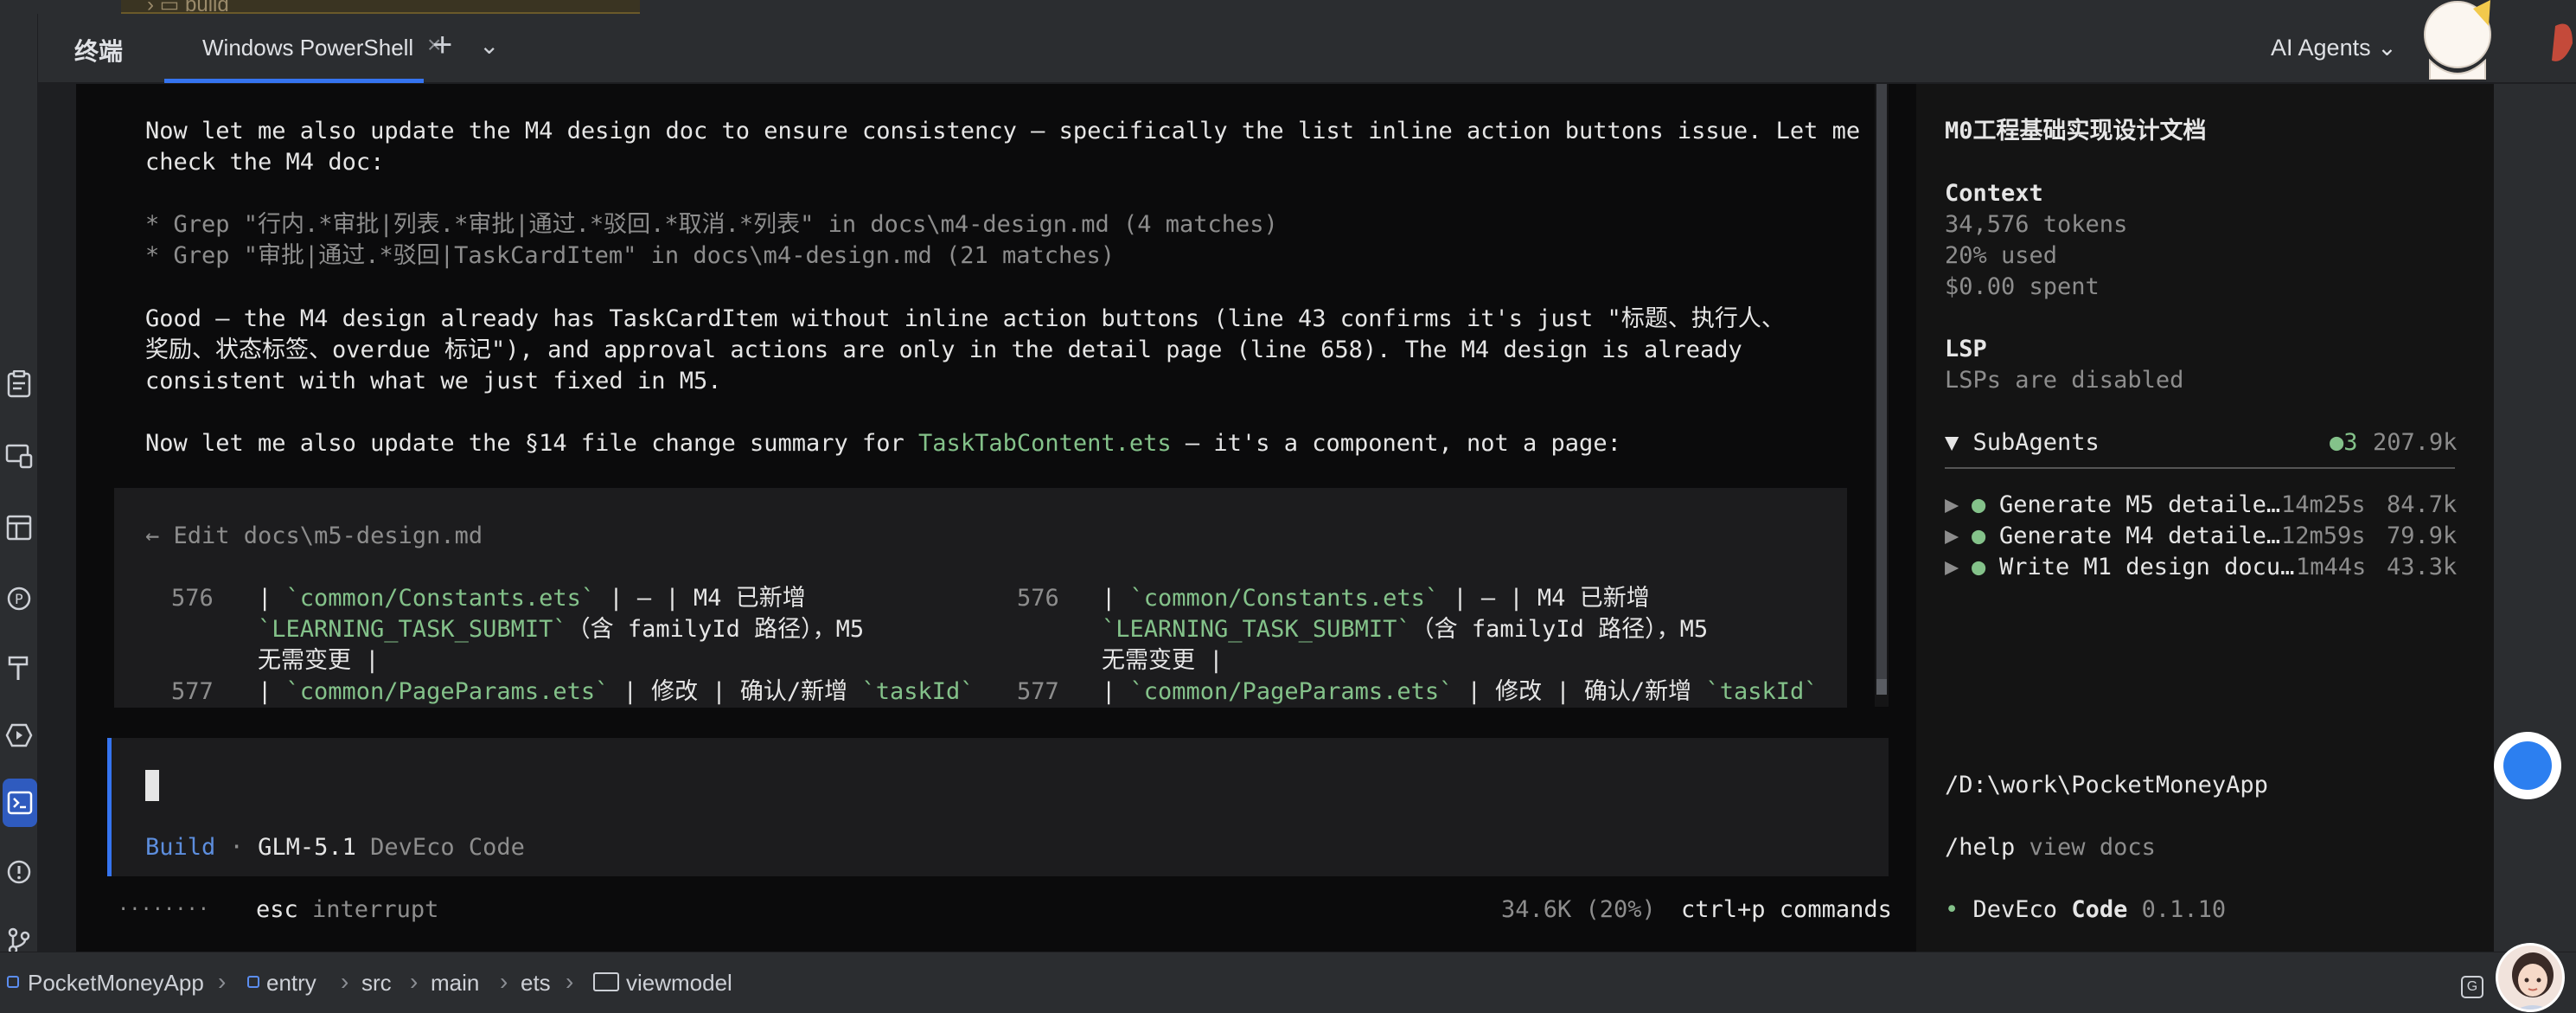 This screenshot has width=2576, height=1013. Describe the element at coordinates (1285, 598) in the screenshot. I see `diff-code: `common/Constants.ets`` at that location.